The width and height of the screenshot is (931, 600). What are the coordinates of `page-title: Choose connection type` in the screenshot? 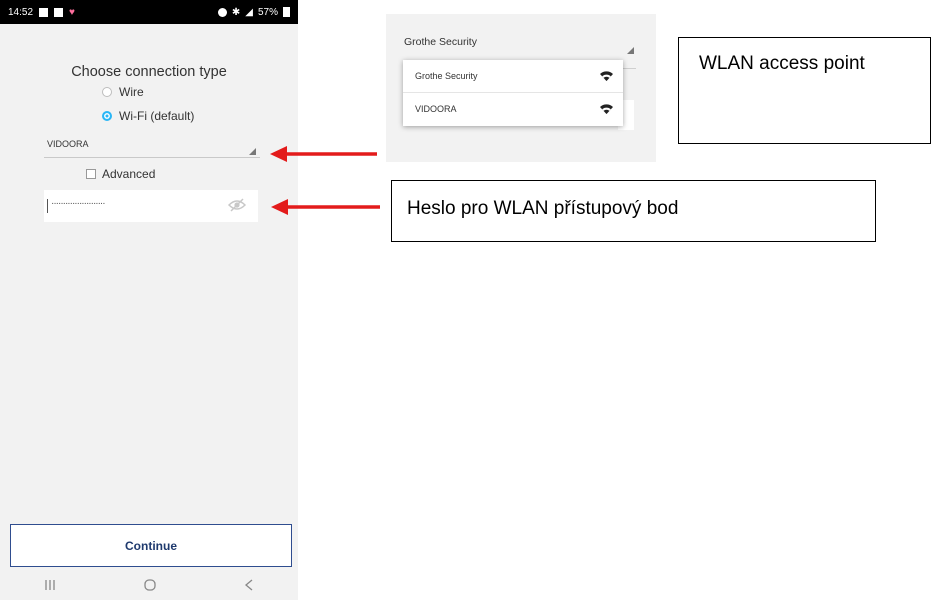 It's located at (149, 72).